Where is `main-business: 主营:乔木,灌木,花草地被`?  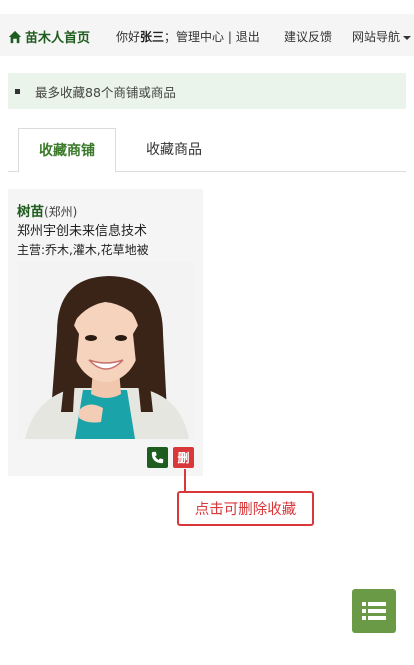
main-business: 主营:乔木,灌木,花草地被 is located at coordinates (83, 250).